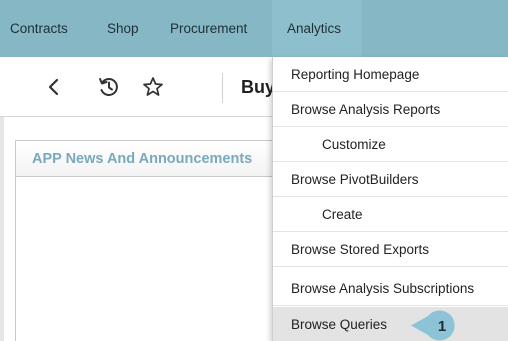 The image size is (508, 341). Describe the element at coordinates (39, 28) in the screenshot. I see `nav-item-contracts: Contracts` at that location.